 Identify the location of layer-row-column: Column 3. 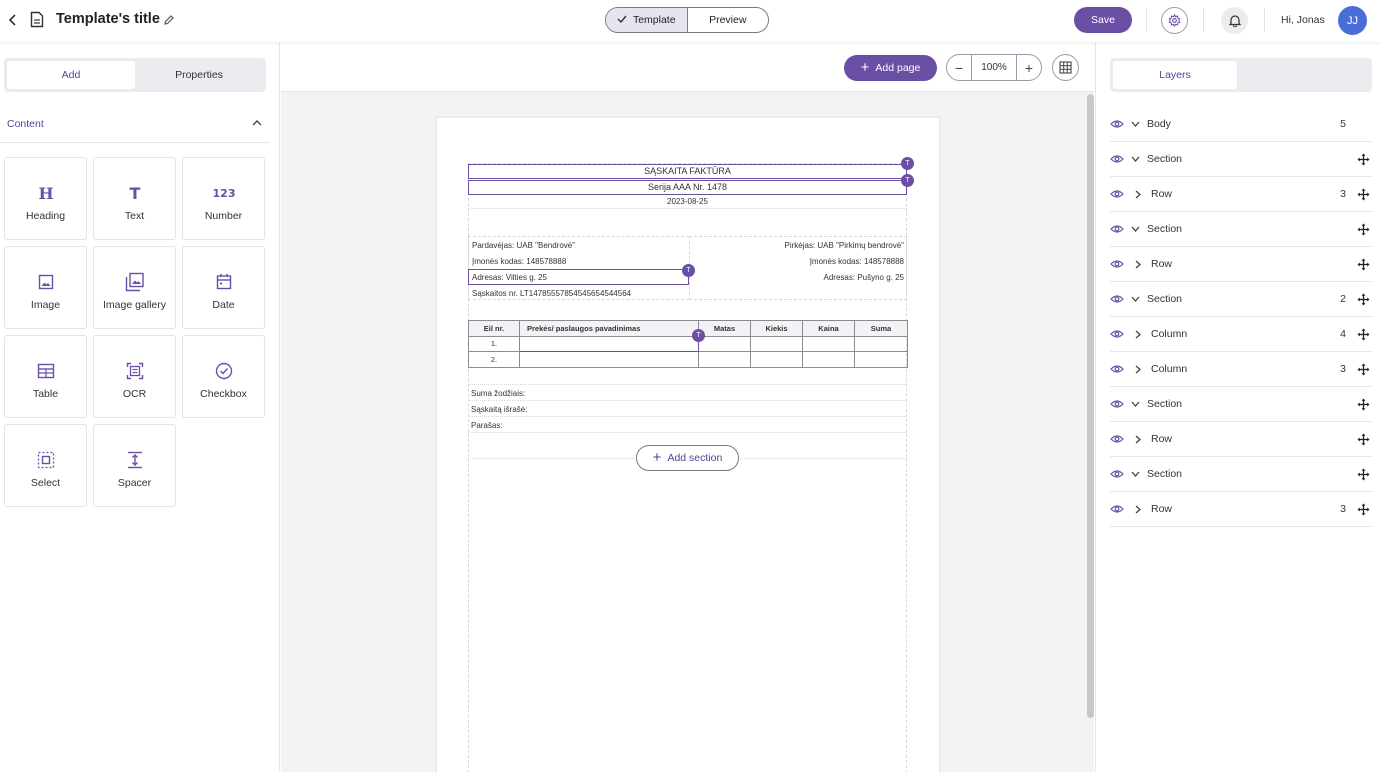
(1241, 369).